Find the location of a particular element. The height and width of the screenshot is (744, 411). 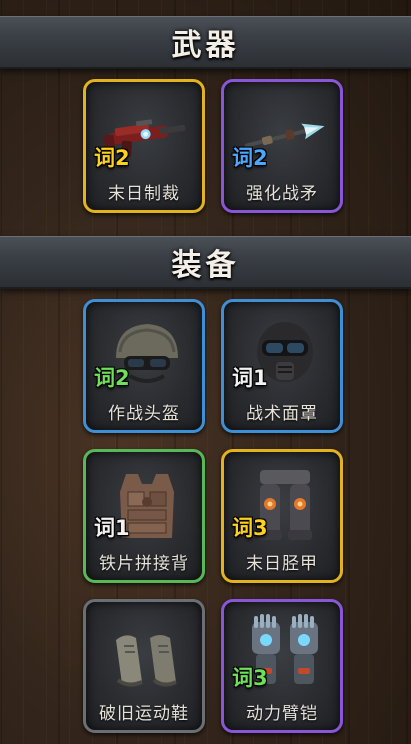

item-name: 战术面罩 is located at coordinates (282, 414).